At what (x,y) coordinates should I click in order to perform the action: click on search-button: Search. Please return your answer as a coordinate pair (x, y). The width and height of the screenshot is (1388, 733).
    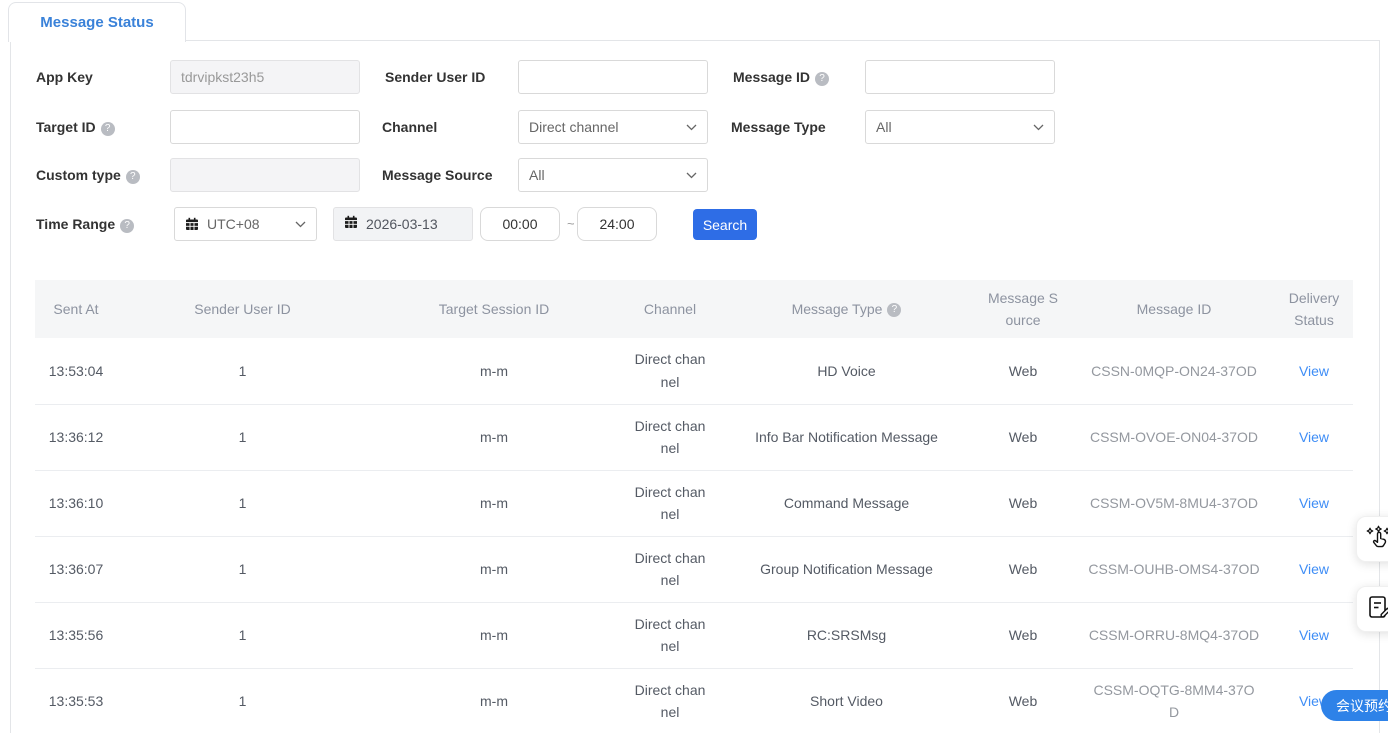
    Looking at the image, I should click on (725, 224).